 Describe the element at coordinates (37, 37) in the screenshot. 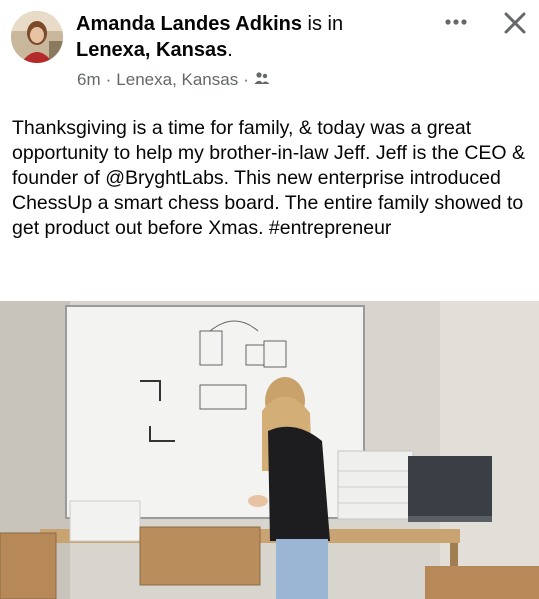

I see `avatar` at that location.